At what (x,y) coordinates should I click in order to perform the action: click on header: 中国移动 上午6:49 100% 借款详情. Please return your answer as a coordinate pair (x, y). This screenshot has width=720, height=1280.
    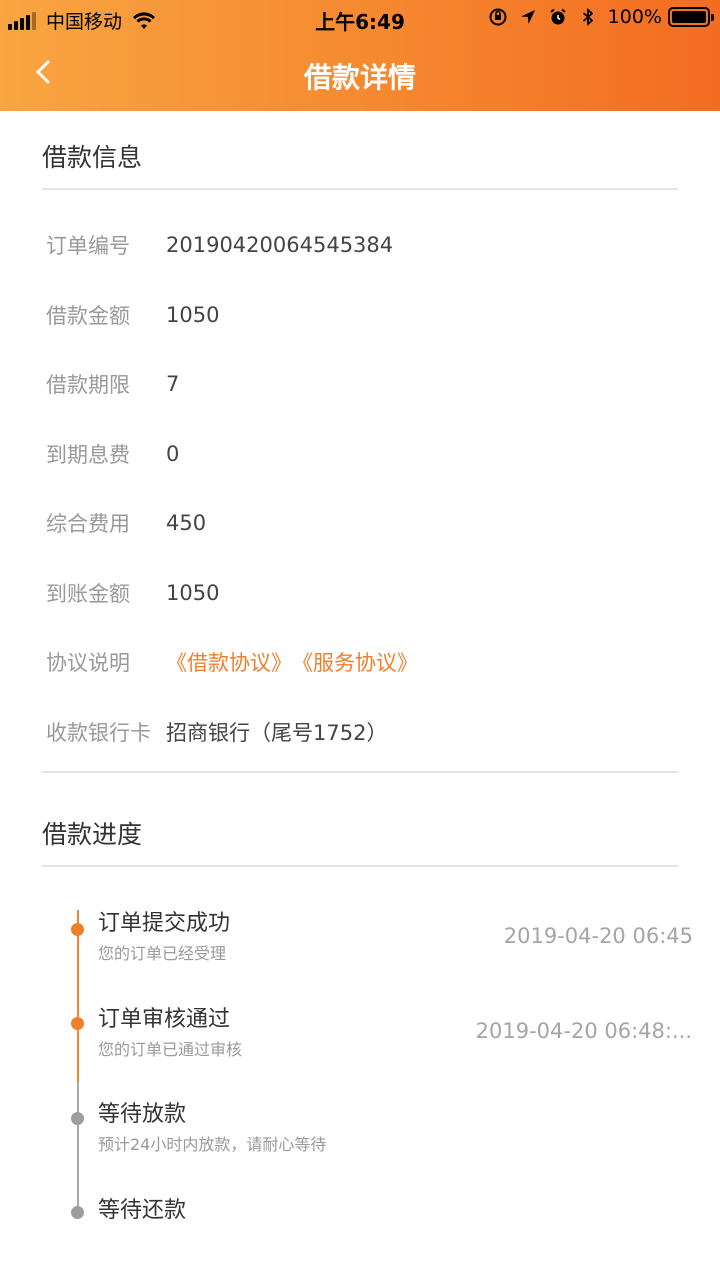
    Looking at the image, I should click on (360, 55).